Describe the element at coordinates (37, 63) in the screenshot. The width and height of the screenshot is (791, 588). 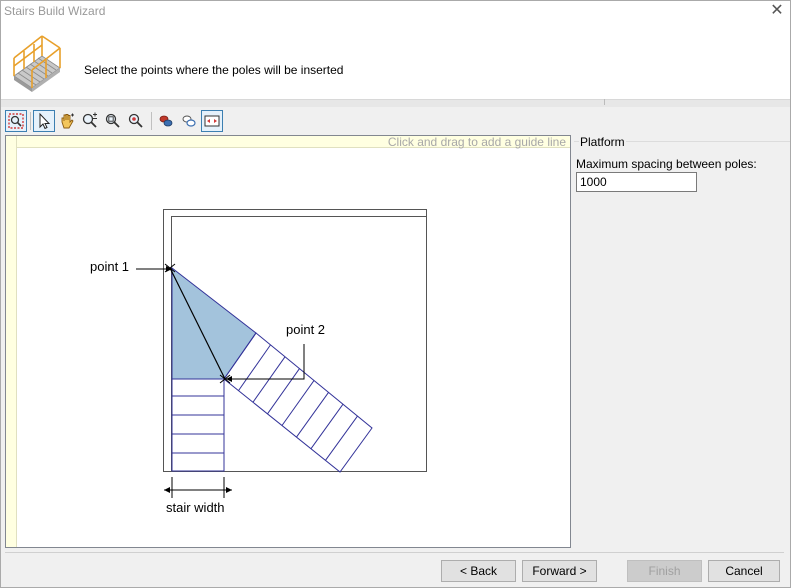
I see `stairs-icon` at that location.